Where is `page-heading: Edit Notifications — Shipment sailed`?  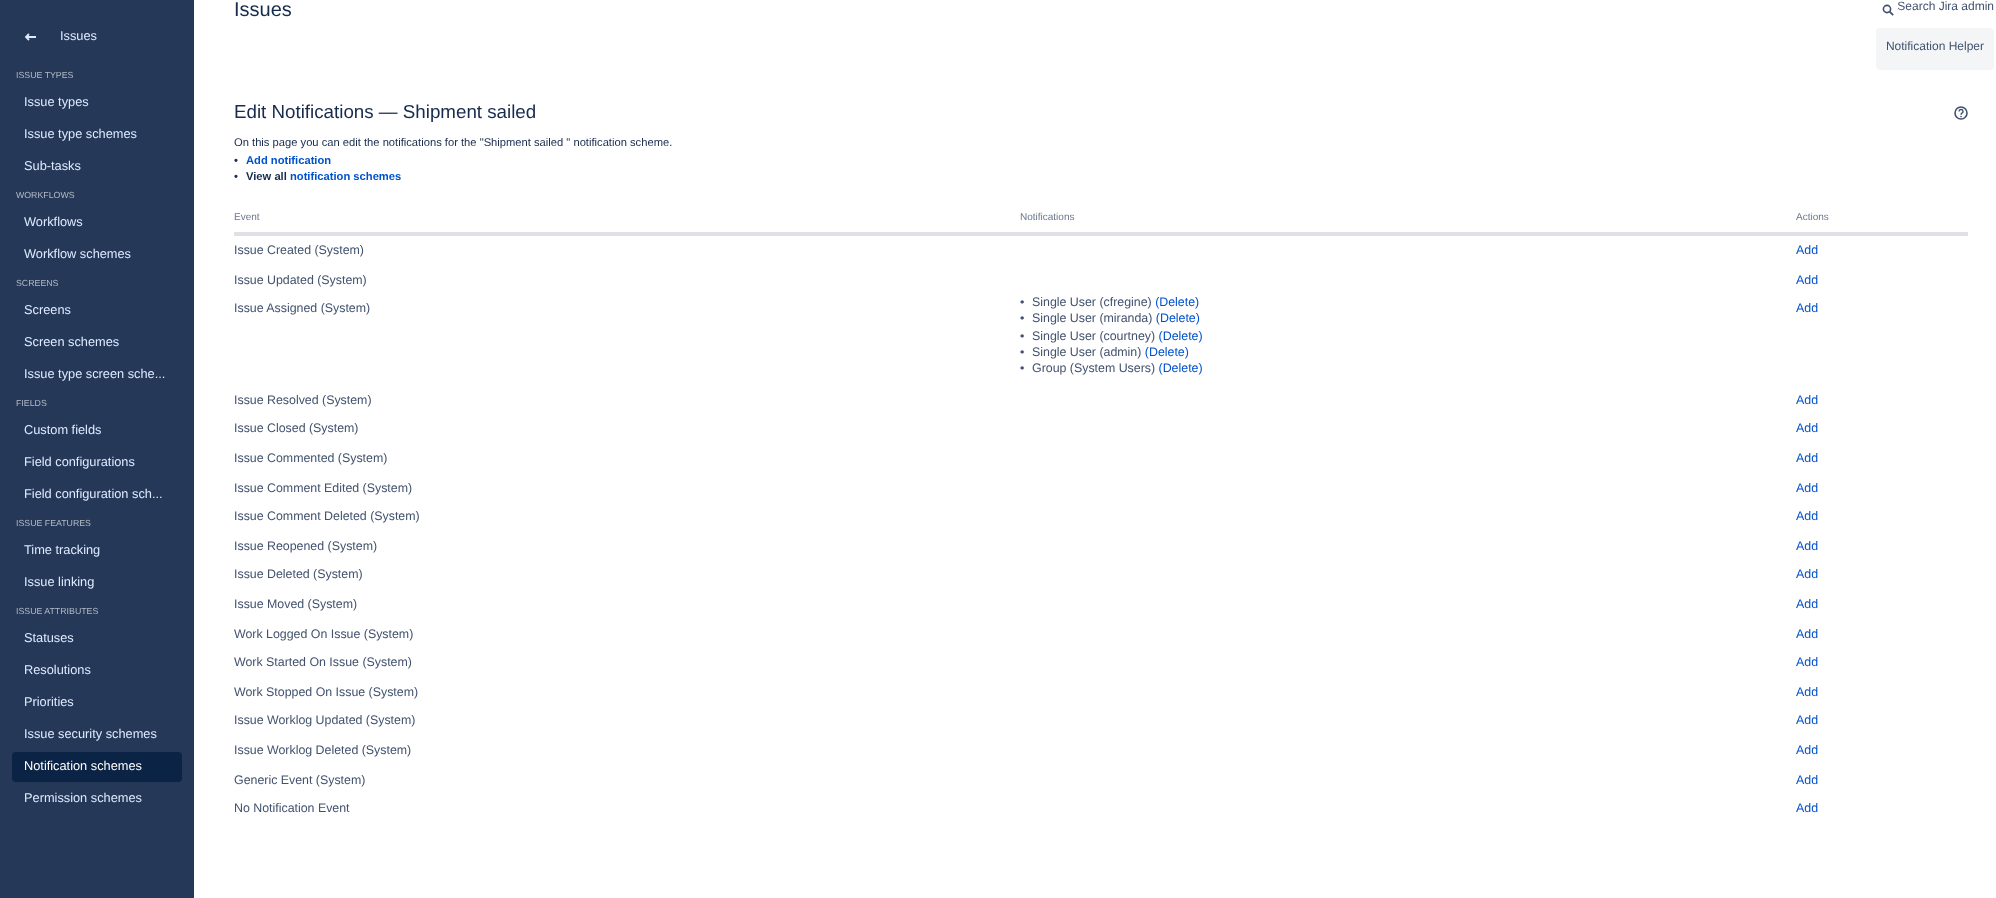 page-heading: Edit Notifications — Shipment sailed is located at coordinates (385, 112).